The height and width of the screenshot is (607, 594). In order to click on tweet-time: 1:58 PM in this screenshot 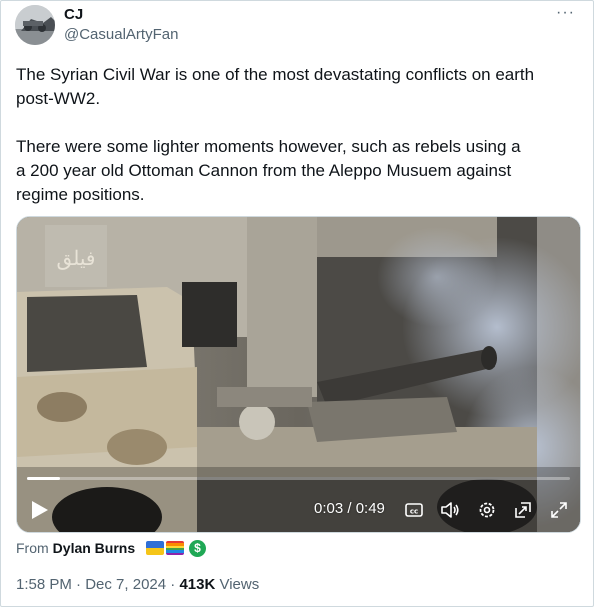, I will do `click(44, 584)`.